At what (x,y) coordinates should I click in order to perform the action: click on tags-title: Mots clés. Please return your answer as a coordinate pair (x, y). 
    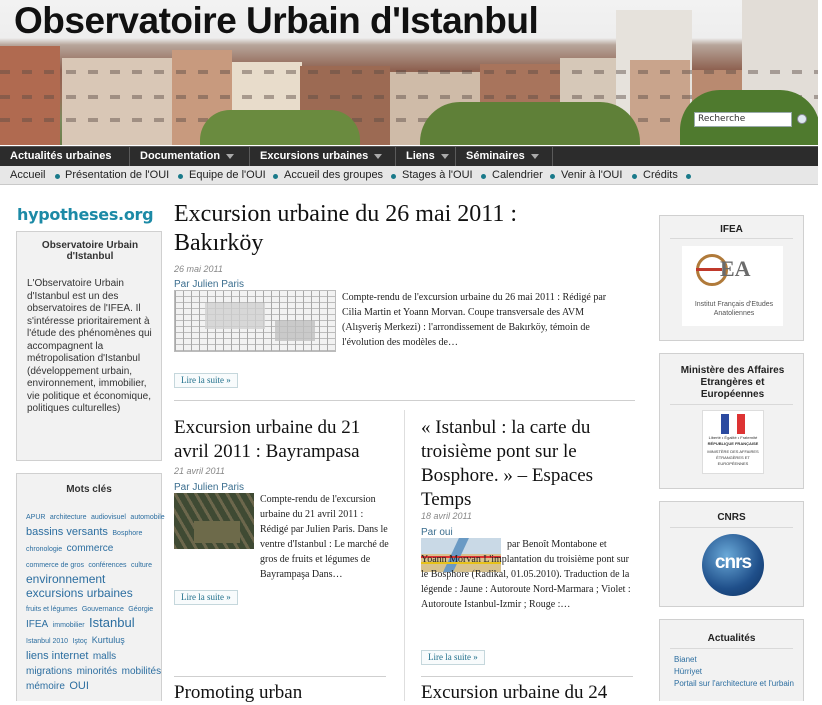
    Looking at the image, I should click on (89, 489).